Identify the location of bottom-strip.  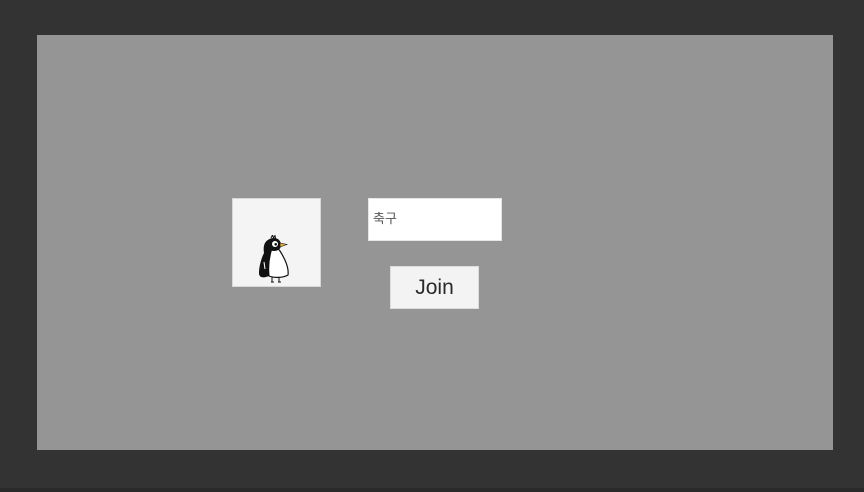
(432, 490).